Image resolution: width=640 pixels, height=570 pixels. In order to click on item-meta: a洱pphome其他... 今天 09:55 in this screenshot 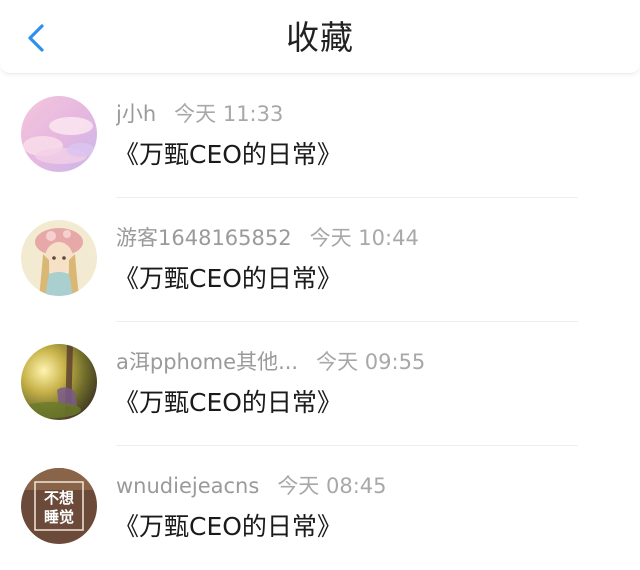, I will do `click(270, 362)`.